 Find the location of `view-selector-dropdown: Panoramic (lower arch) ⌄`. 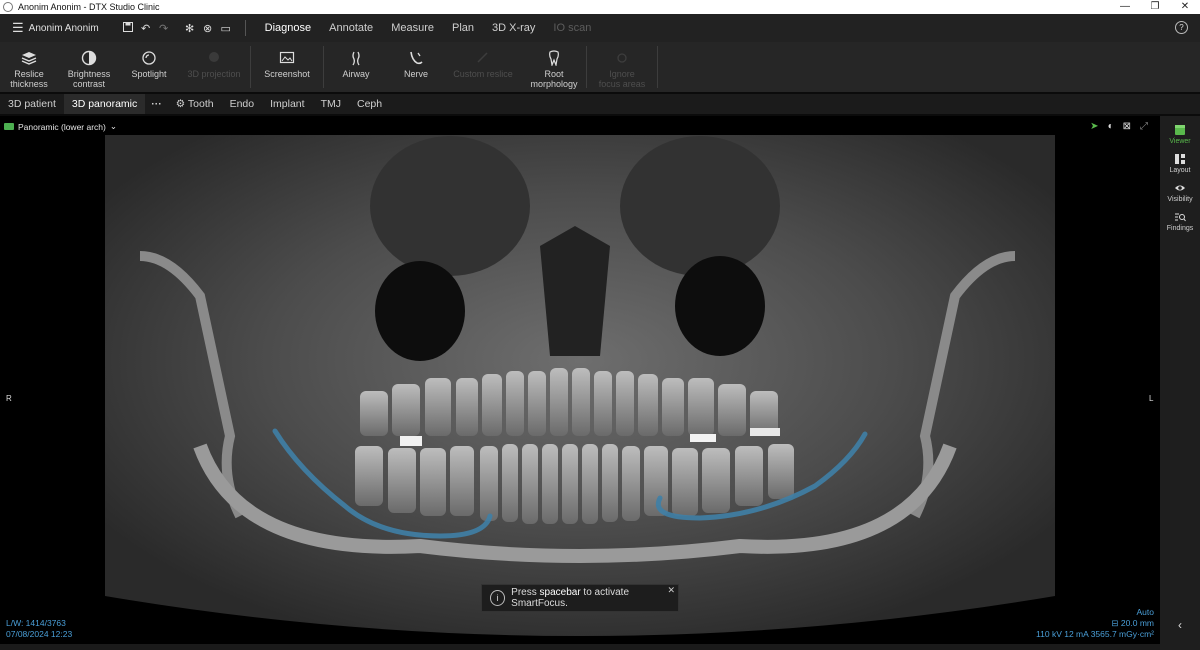

view-selector-dropdown: Panoramic (lower arch) ⌄ is located at coordinates (60, 126).